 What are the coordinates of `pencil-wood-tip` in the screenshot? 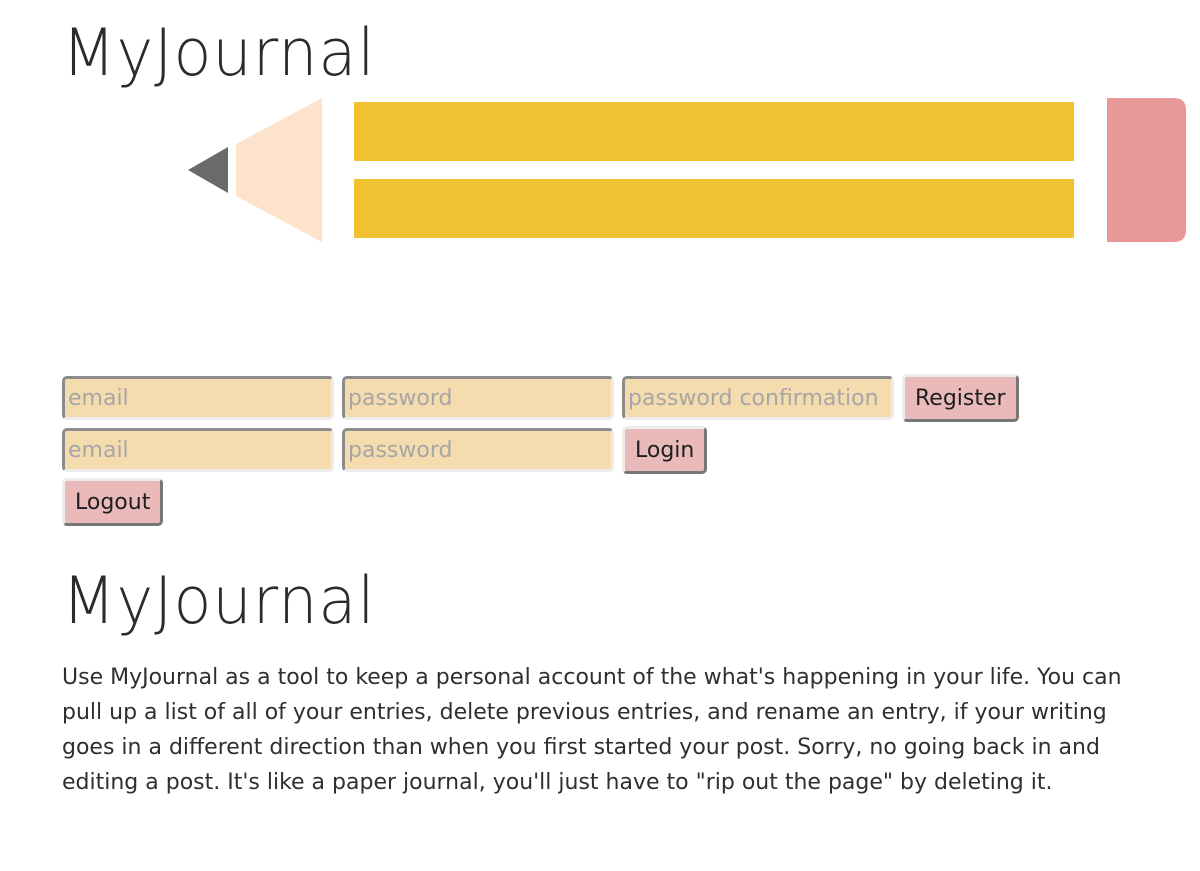 It's located at (279, 170).